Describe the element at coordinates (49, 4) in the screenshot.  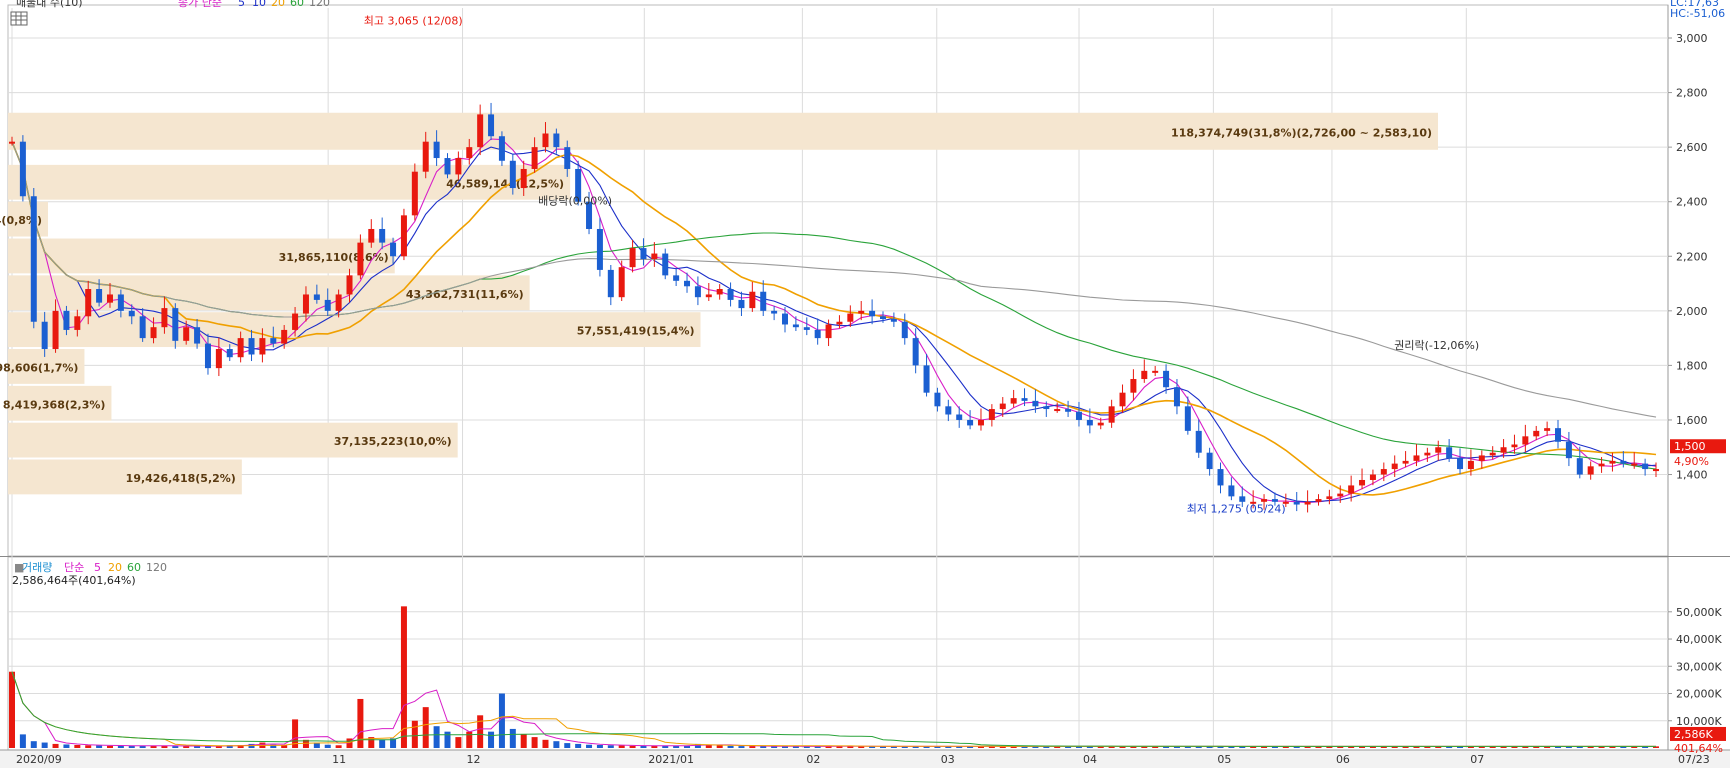
I see `legend-series-name: 매물대 수(10)` at that location.